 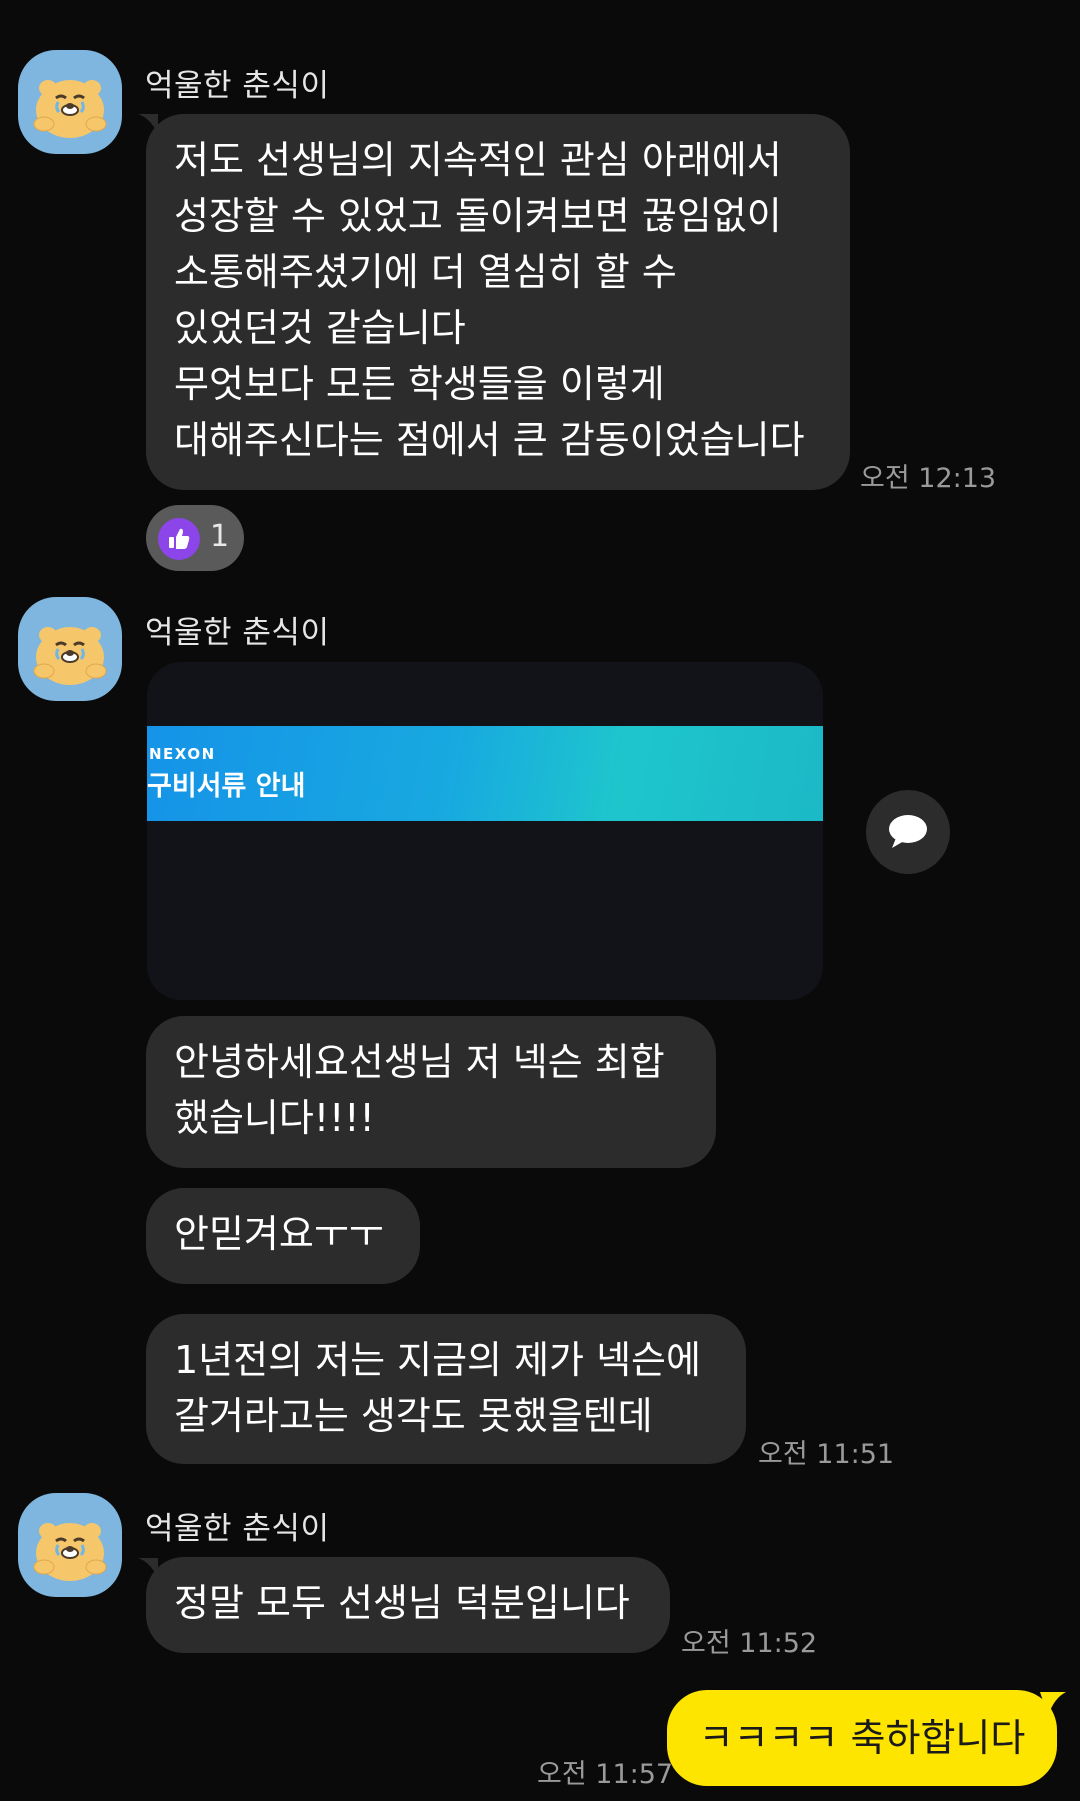 What do you see at coordinates (320, 328) in the screenshot?
I see `message-line: 있었던것 같습니다` at bounding box center [320, 328].